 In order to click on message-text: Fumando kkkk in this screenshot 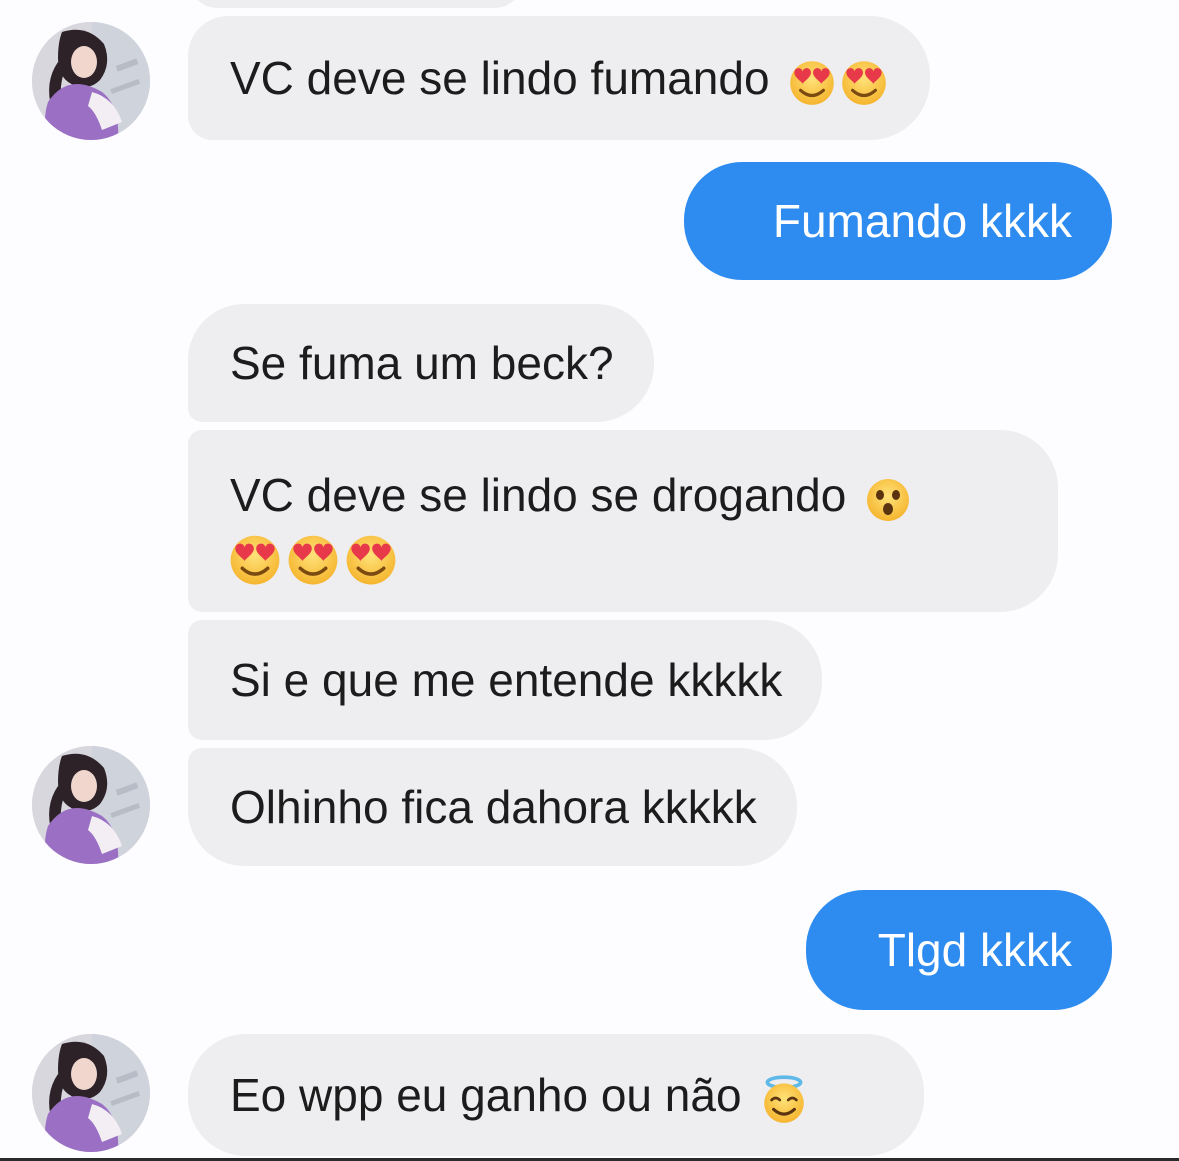, I will do `click(922, 221)`.